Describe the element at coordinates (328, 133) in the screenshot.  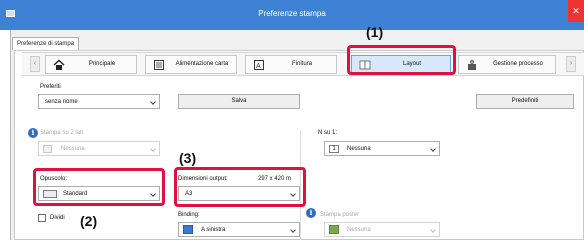
I see `n-up-label: N su 1:` at that location.